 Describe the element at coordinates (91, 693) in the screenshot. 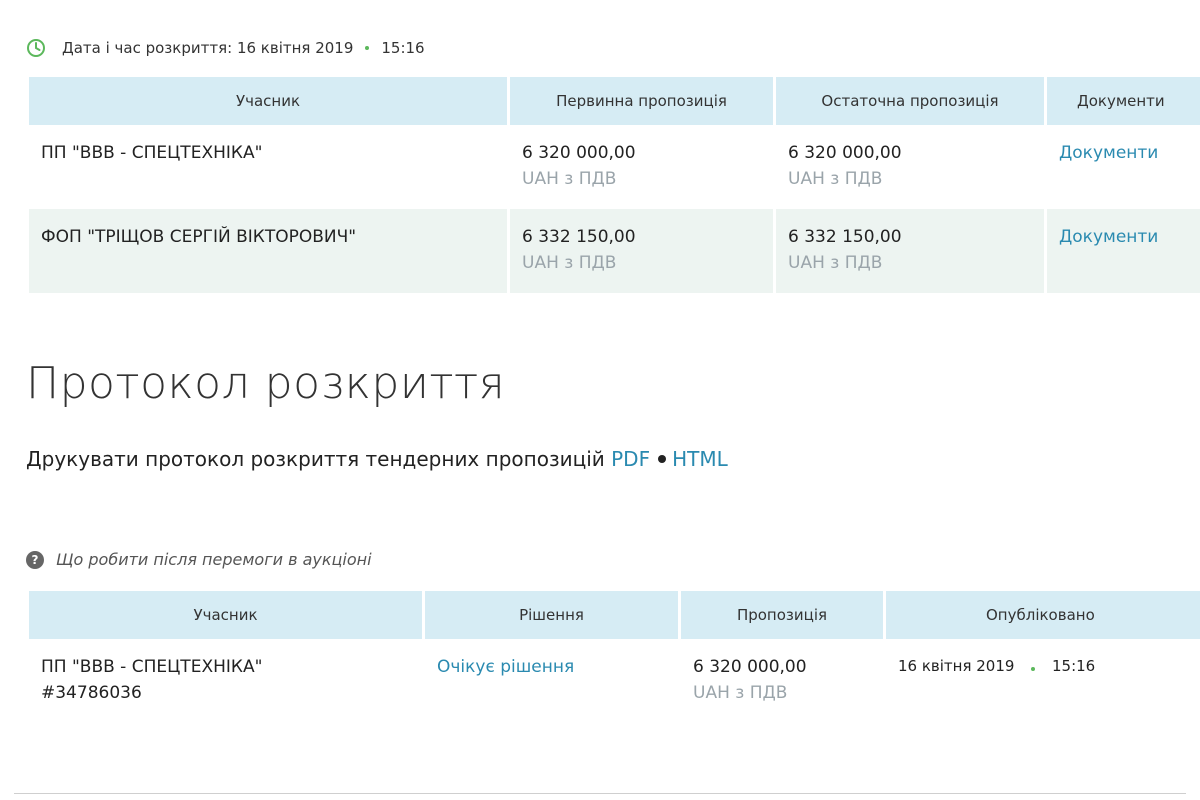

I see `participant-id: #34786036` at that location.